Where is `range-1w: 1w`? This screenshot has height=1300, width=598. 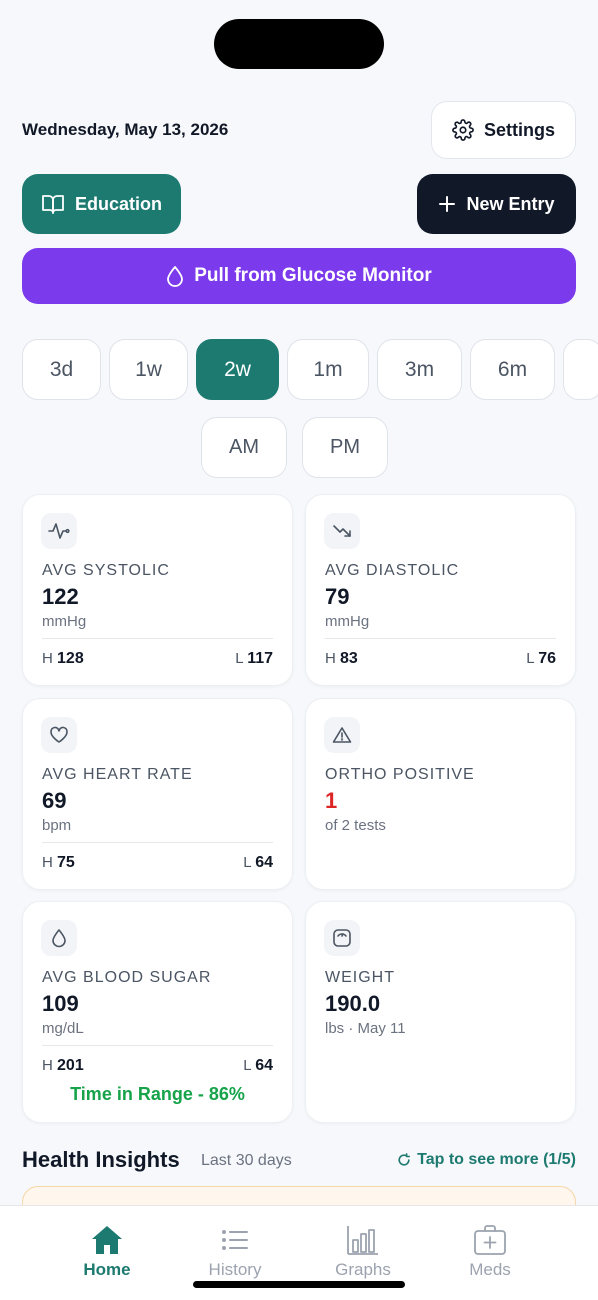 range-1w: 1w is located at coordinates (148, 369).